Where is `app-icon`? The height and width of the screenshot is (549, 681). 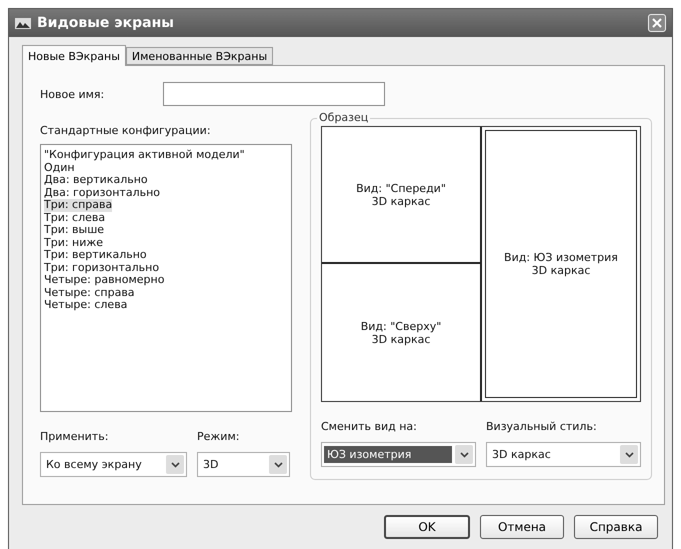 app-icon is located at coordinates (23, 23).